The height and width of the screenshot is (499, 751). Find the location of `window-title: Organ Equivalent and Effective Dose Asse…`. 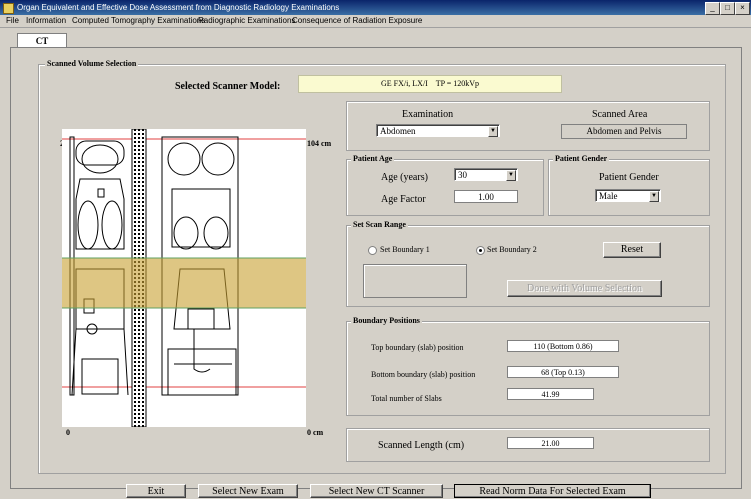

window-title: Organ Equivalent and Effective Dose Asse… is located at coordinates (178, 7).